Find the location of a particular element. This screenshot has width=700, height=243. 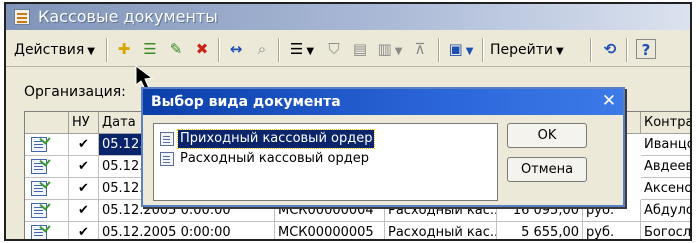

actions-menu-button: Действия ▼ is located at coordinates (54, 50).